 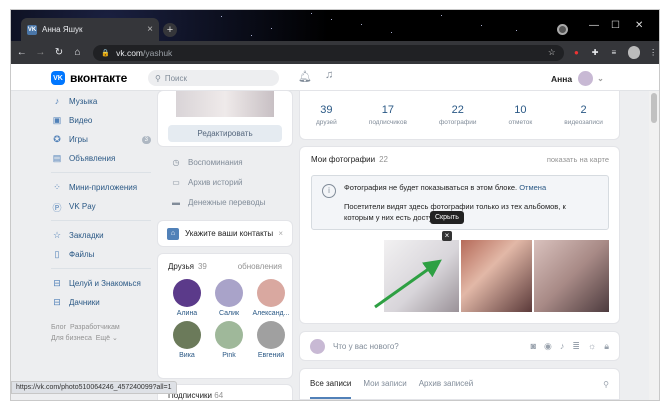 What do you see at coordinates (89, 78) in the screenshot?
I see `vk-logo: VK вконтакте` at bounding box center [89, 78].